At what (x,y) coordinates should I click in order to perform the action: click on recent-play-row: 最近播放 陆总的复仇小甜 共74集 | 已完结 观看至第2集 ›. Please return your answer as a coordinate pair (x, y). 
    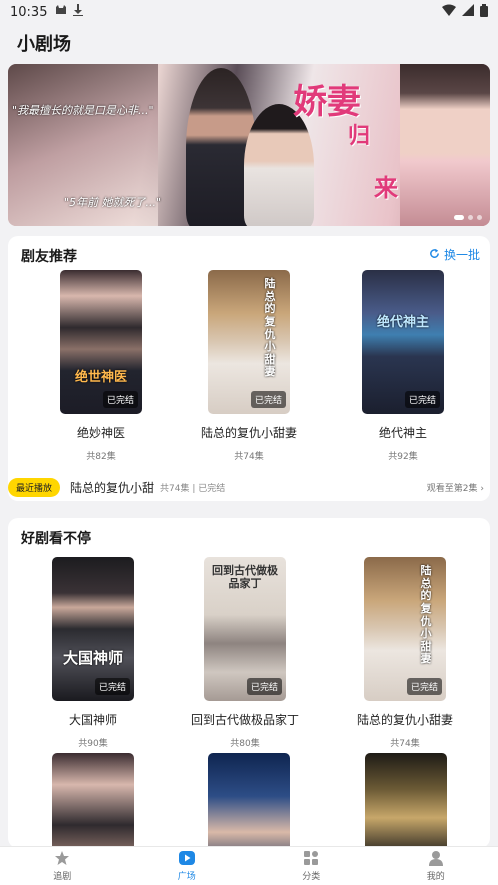
    Looking at the image, I should click on (246, 487).